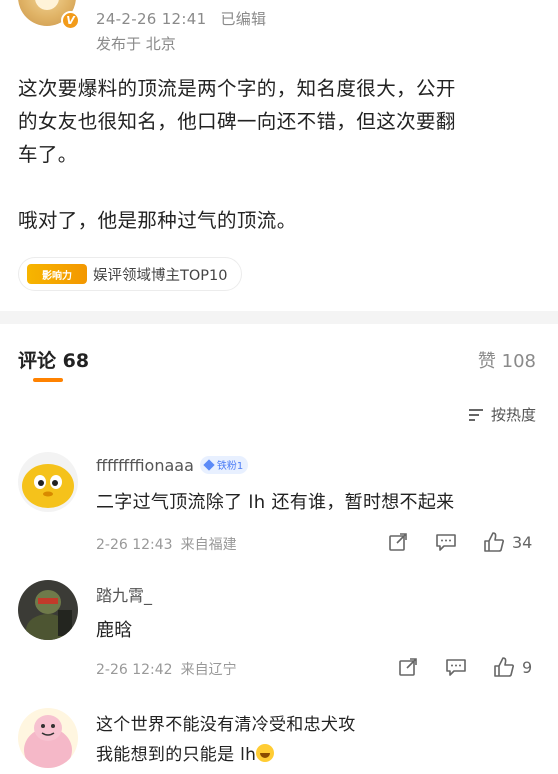 Image resolution: width=558 pixels, height=774 pixels. I want to click on influence-label: 娱评领域博主TOP10, so click(160, 275).